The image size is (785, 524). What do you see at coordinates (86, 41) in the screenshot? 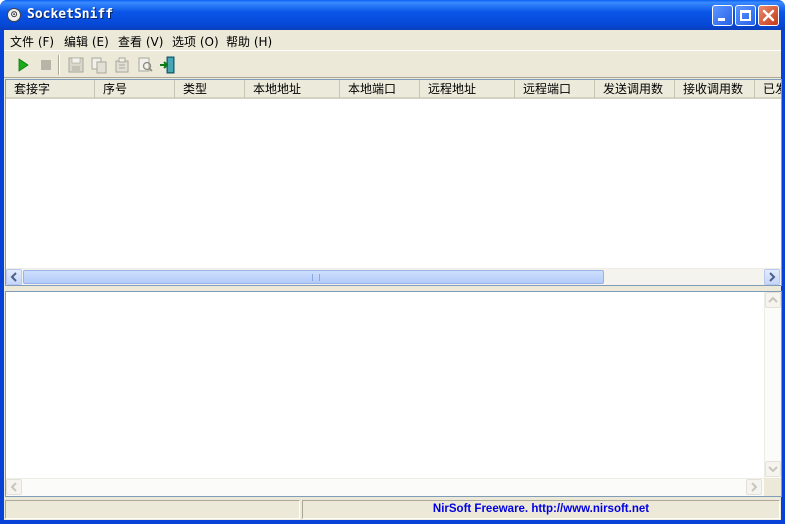
I see `menu-edit: 编辑 (E)` at bounding box center [86, 41].